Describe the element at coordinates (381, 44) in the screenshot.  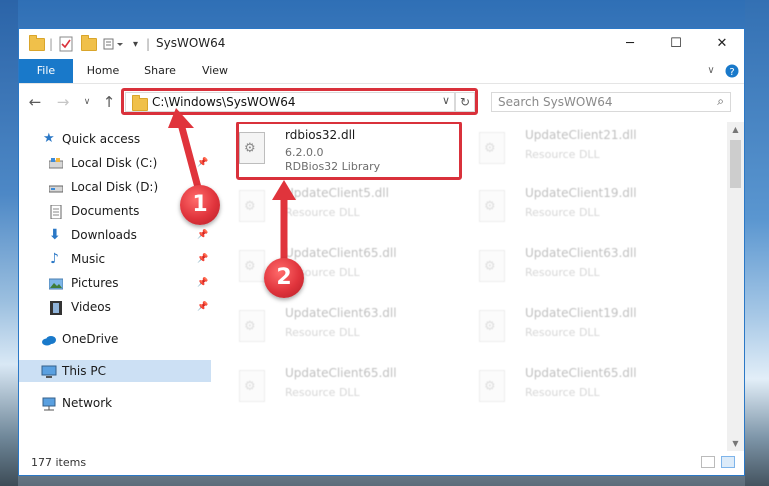
I see `title-bar: | ▾ | SysWOW64 ─ ☐ ✕` at that location.